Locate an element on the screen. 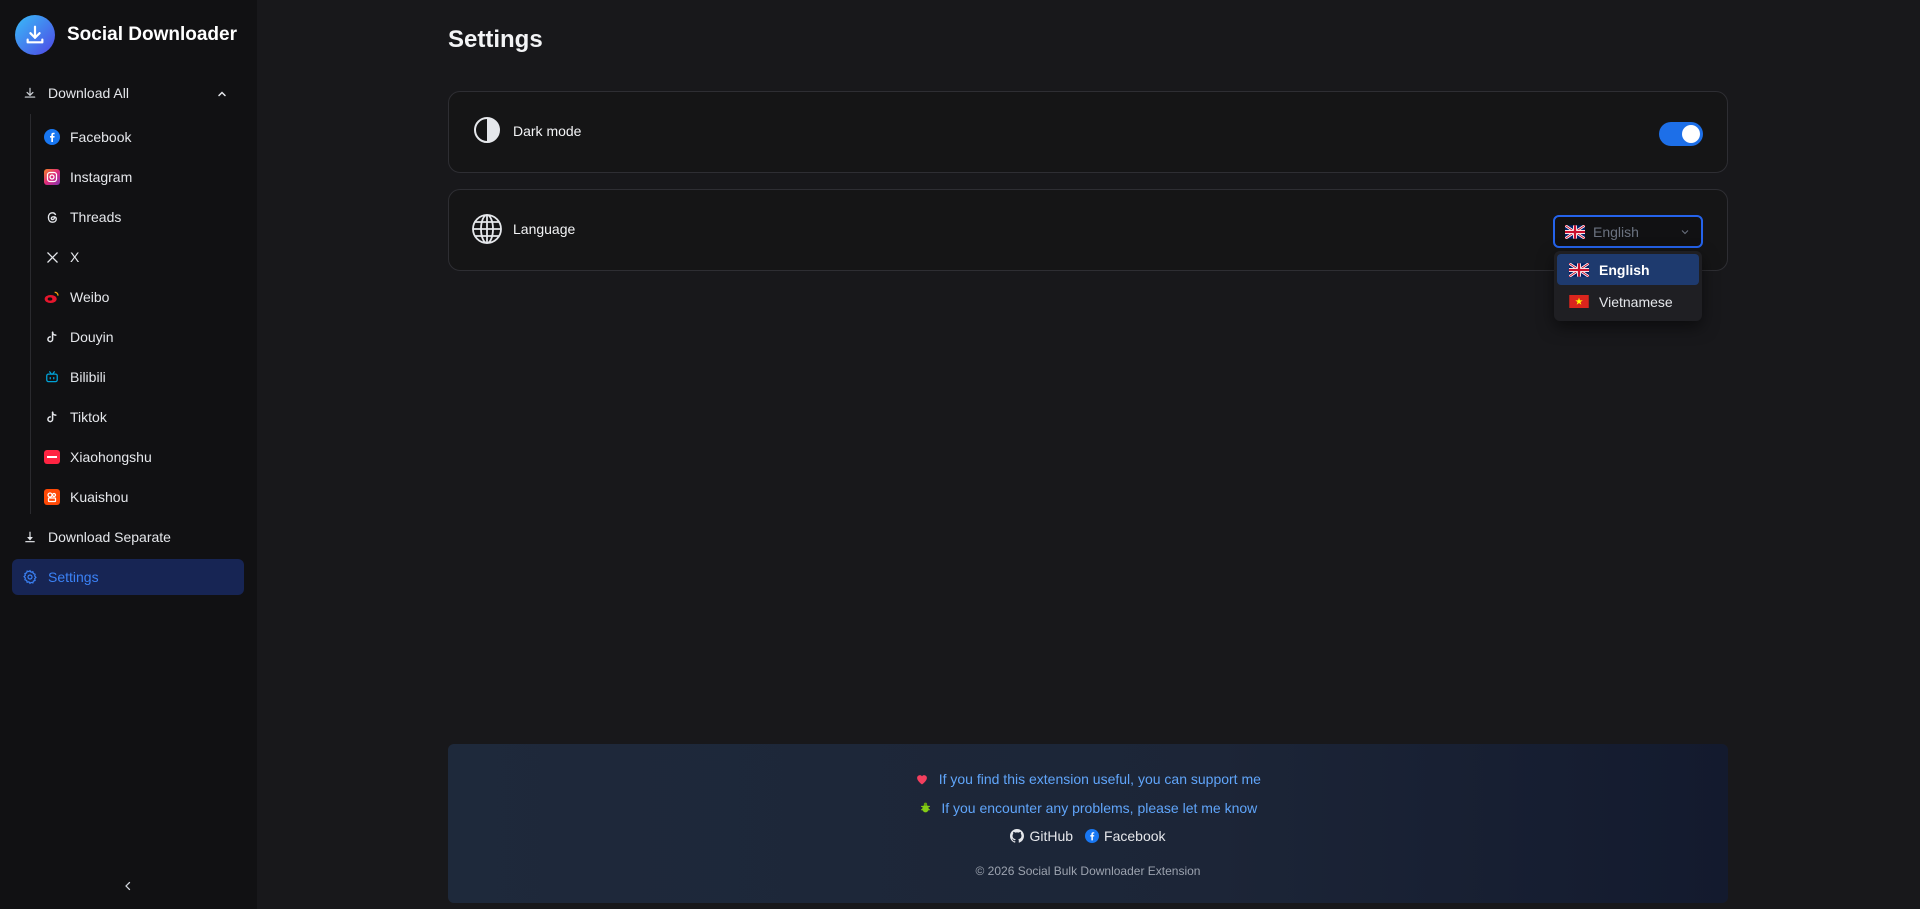 This screenshot has width=1920, height=909. heart-icon is located at coordinates (924, 779).